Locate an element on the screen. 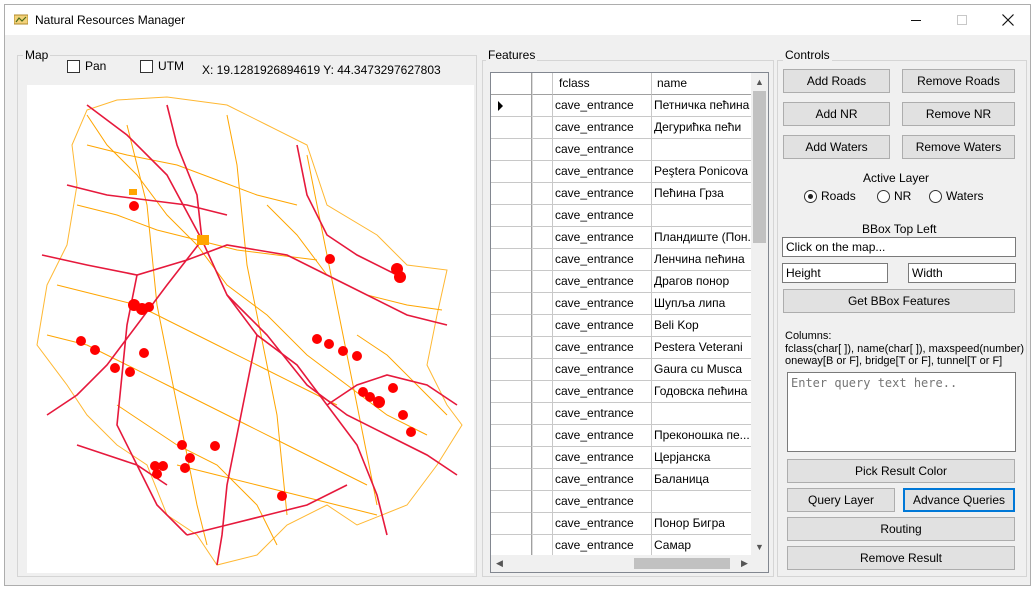 This screenshot has width=1035, height=592. table-row: cave_entrance Дегурићка пећи is located at coordinates (622, 128).